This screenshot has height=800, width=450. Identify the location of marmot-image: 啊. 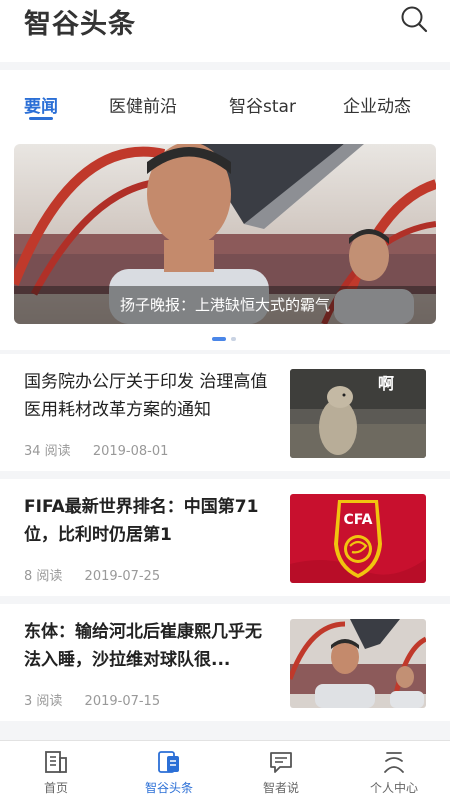
(358, 413).